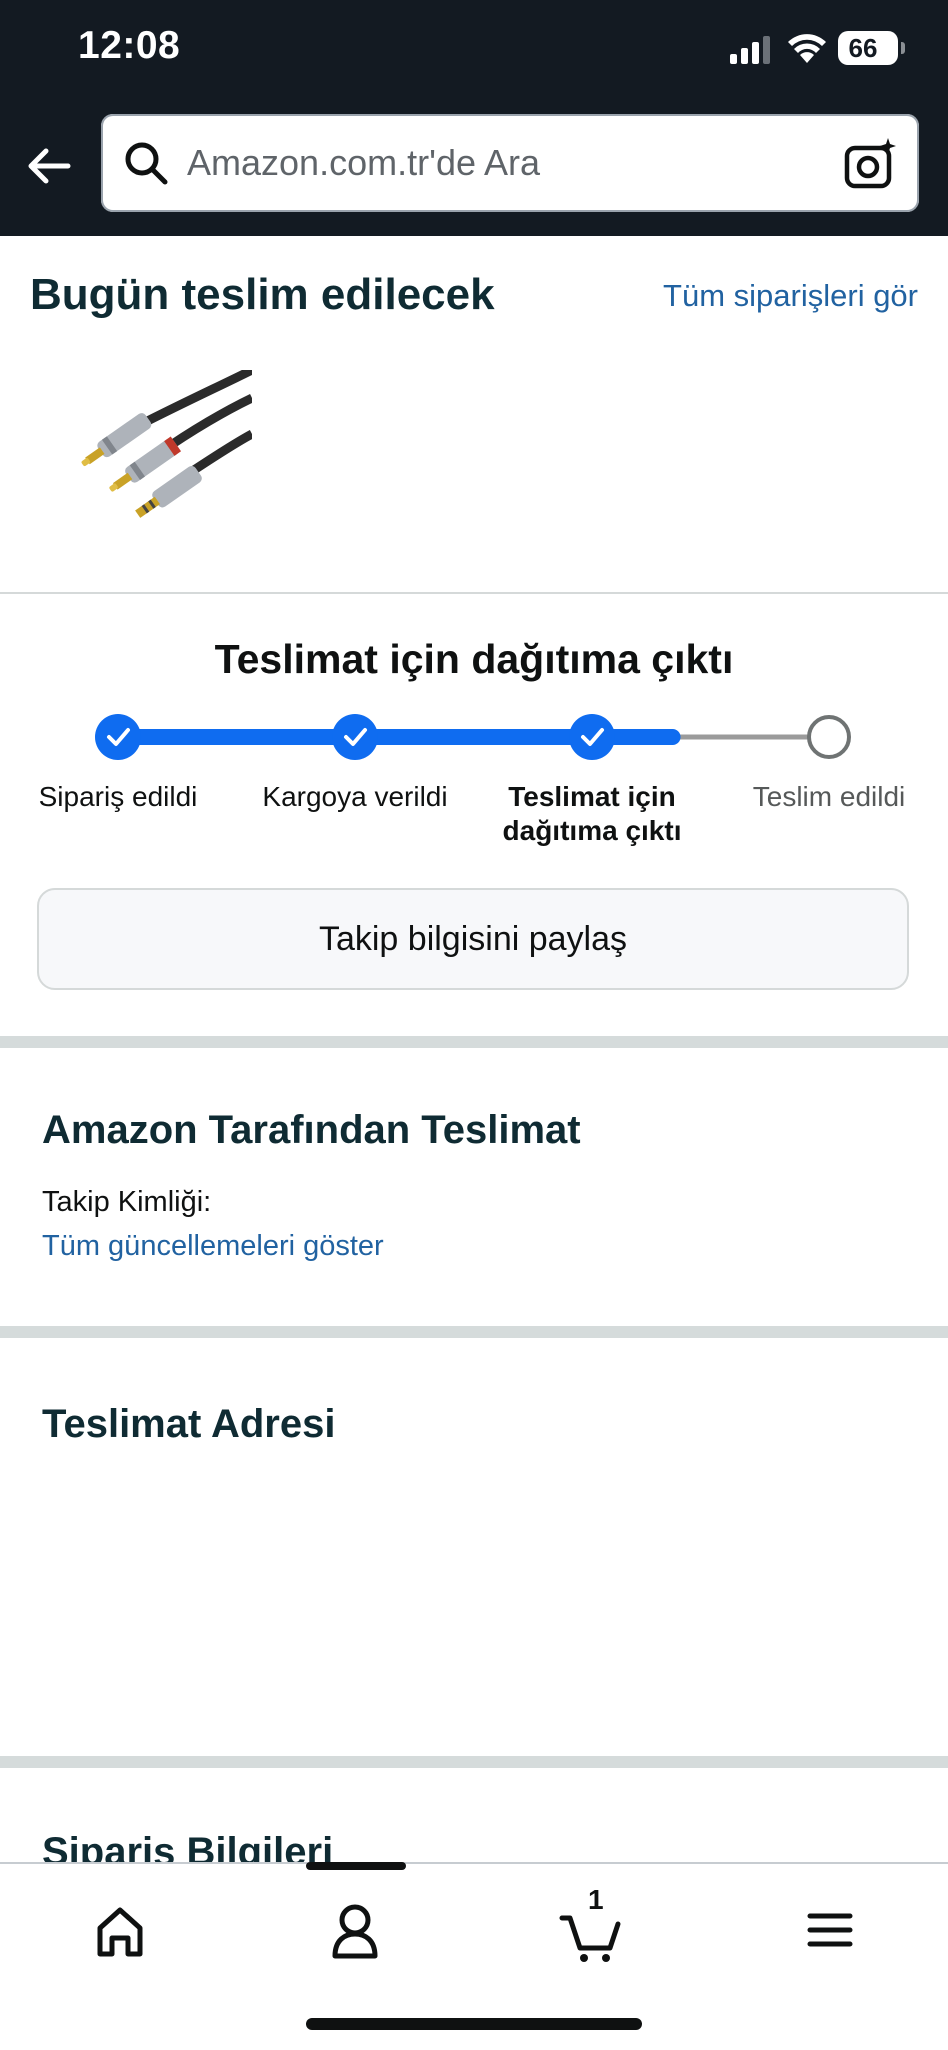 This screenshot has width=948, height=2050. What do you see at coordinates (355, 1930) in the screenshot?
I see `account-icon` at bounding box center [355, 1930].